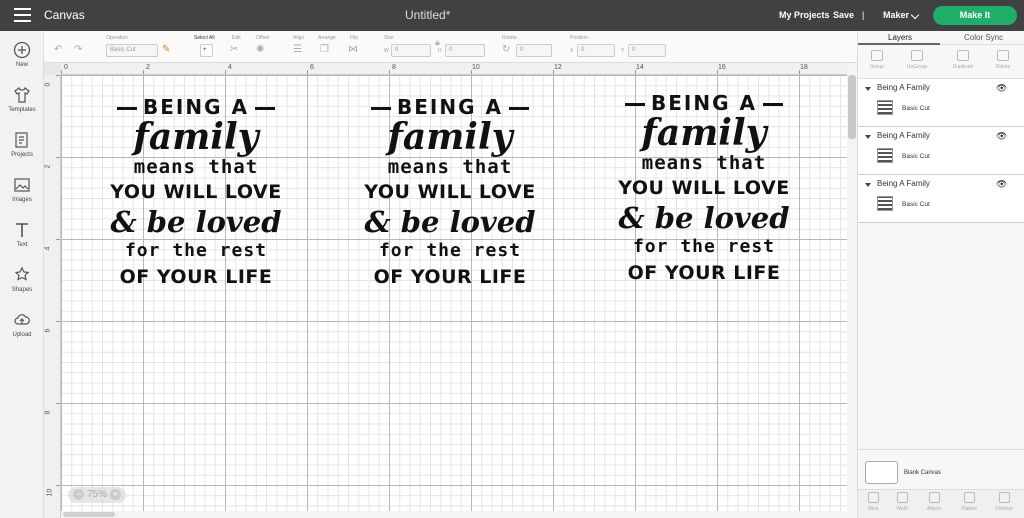 Image resolution: width=1024 pixels, height=518 pixels. I want to click on ruler-top-label: 2, so click(148, 67).